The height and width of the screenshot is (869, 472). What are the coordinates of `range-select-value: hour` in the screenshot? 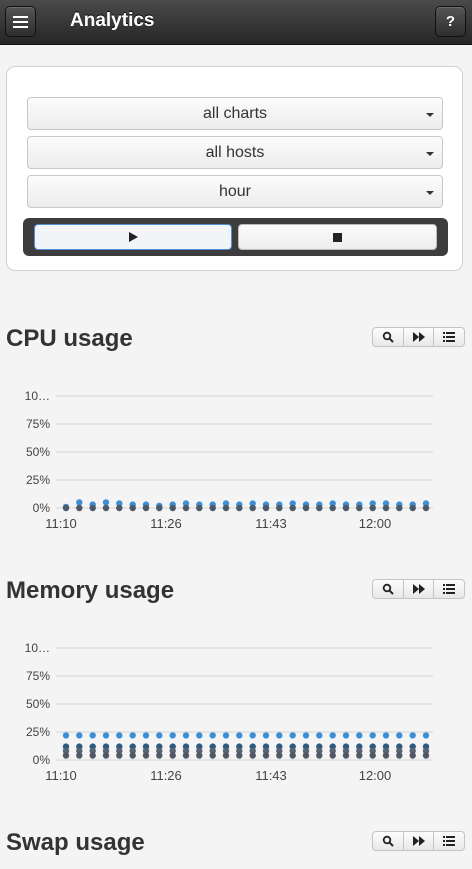 It's located at (235, 191).